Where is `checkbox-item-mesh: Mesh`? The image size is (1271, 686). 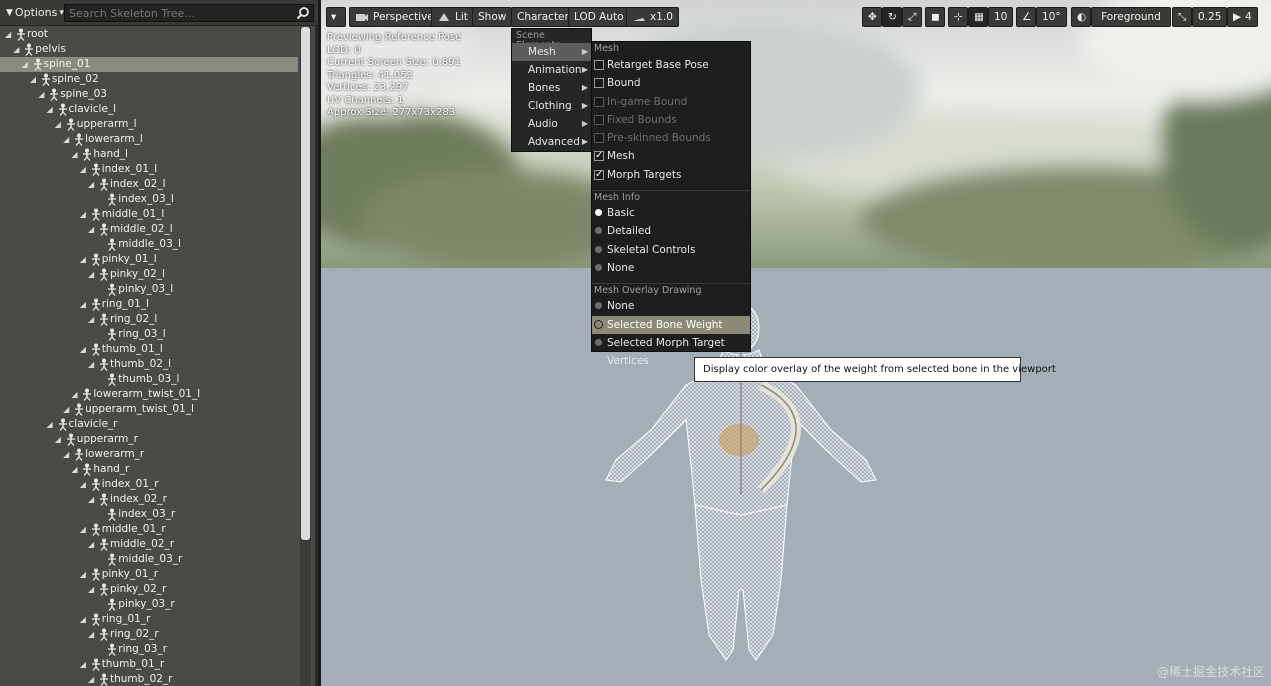
checkbox-item-mesh: Mesh is located at coordinates (671, 156).